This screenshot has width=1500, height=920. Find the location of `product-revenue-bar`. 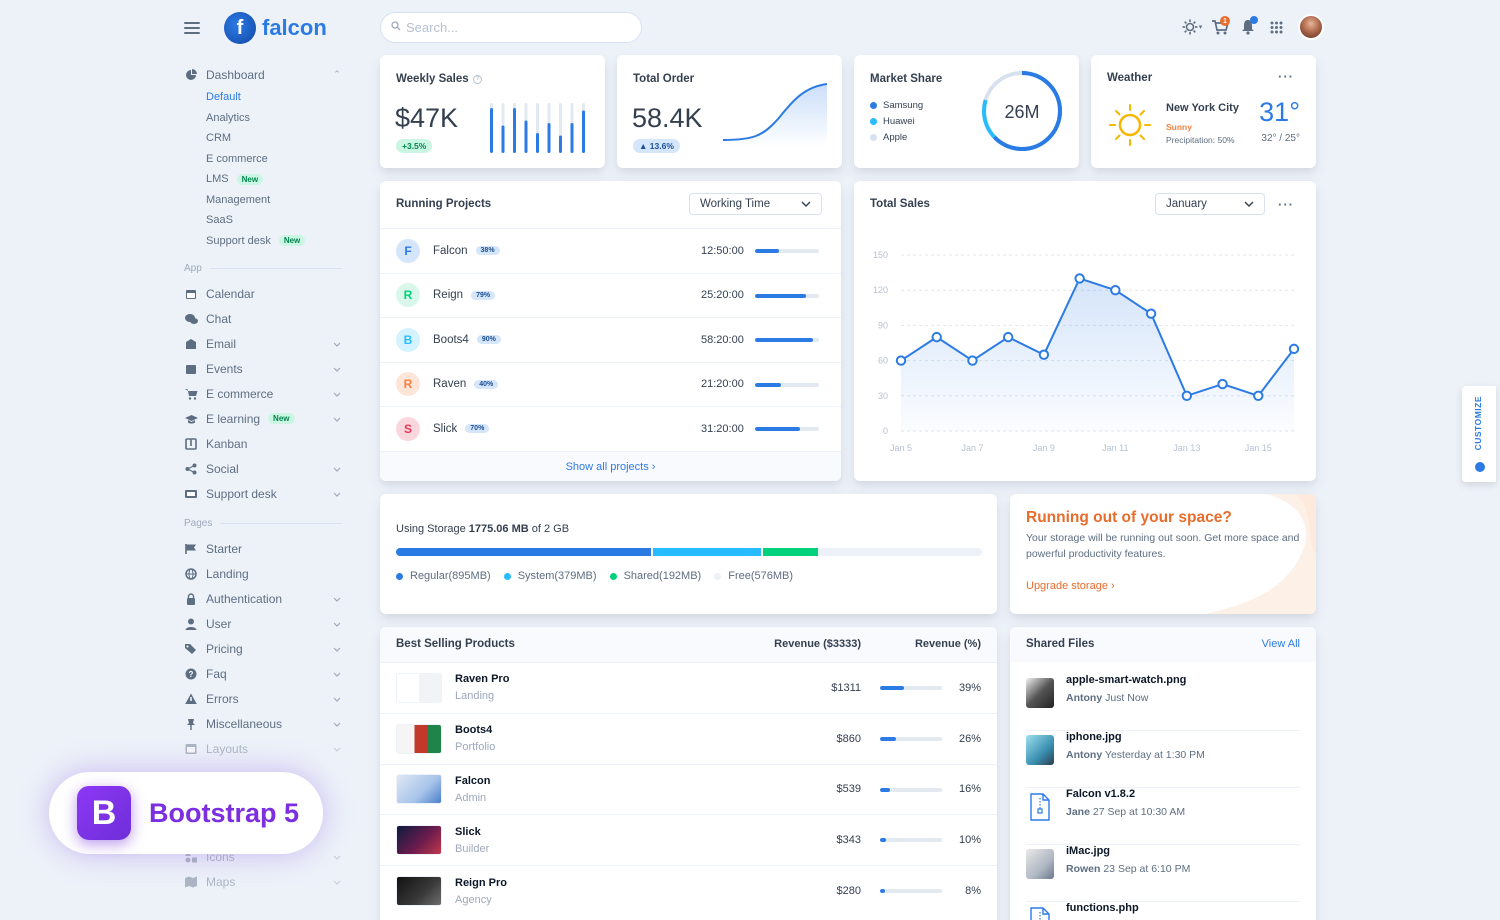

product-revenue-bar is located at coordinates (911, 840).